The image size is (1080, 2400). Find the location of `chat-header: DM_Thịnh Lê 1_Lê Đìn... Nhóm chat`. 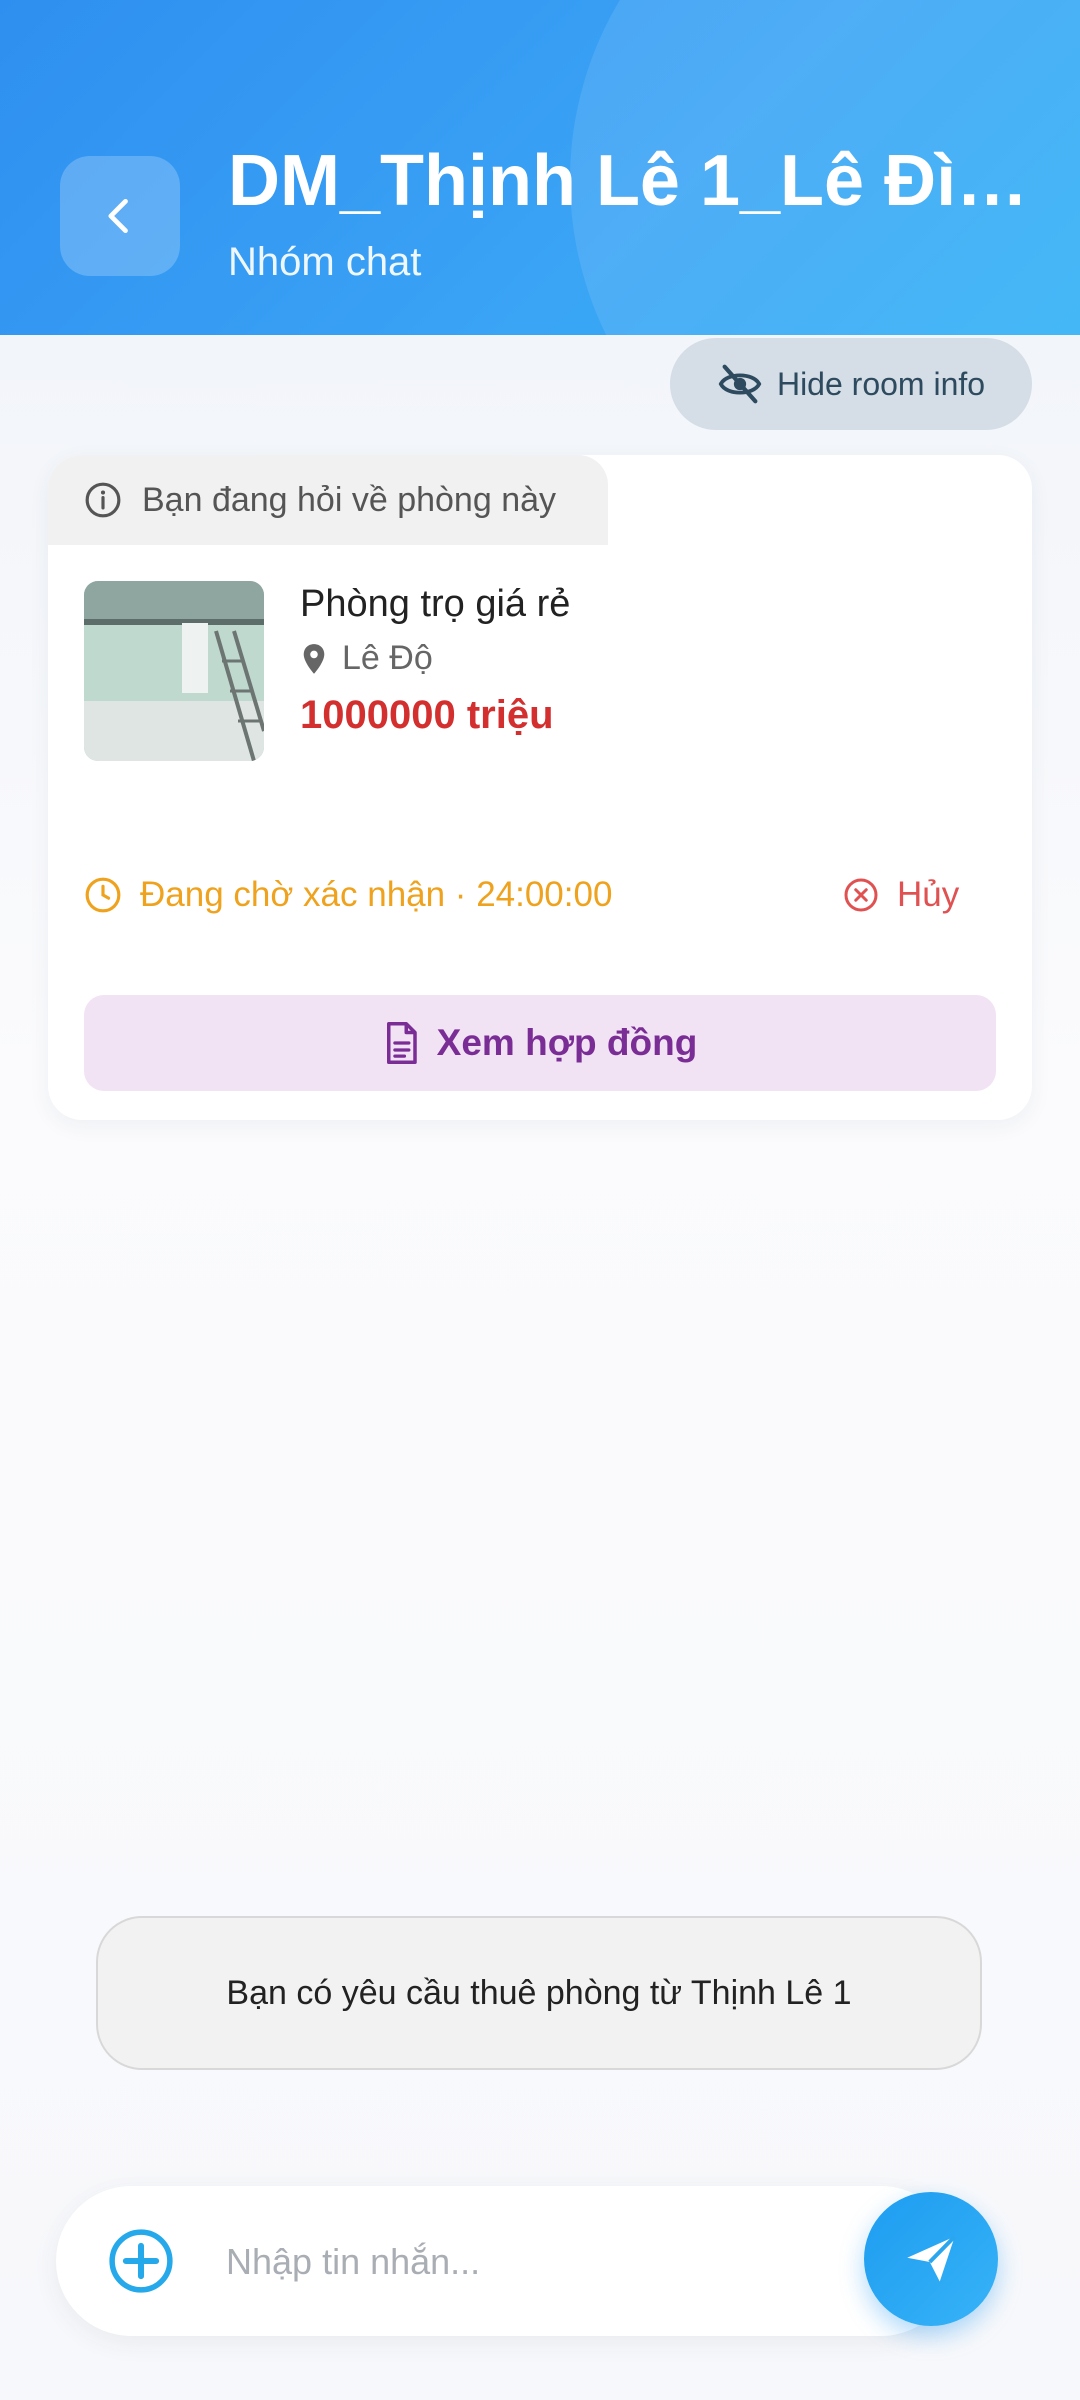

chat-header: DM_Thịnh Lê 1_Lê Đìn... Nhóm chat is located at coordinates (540, 167).